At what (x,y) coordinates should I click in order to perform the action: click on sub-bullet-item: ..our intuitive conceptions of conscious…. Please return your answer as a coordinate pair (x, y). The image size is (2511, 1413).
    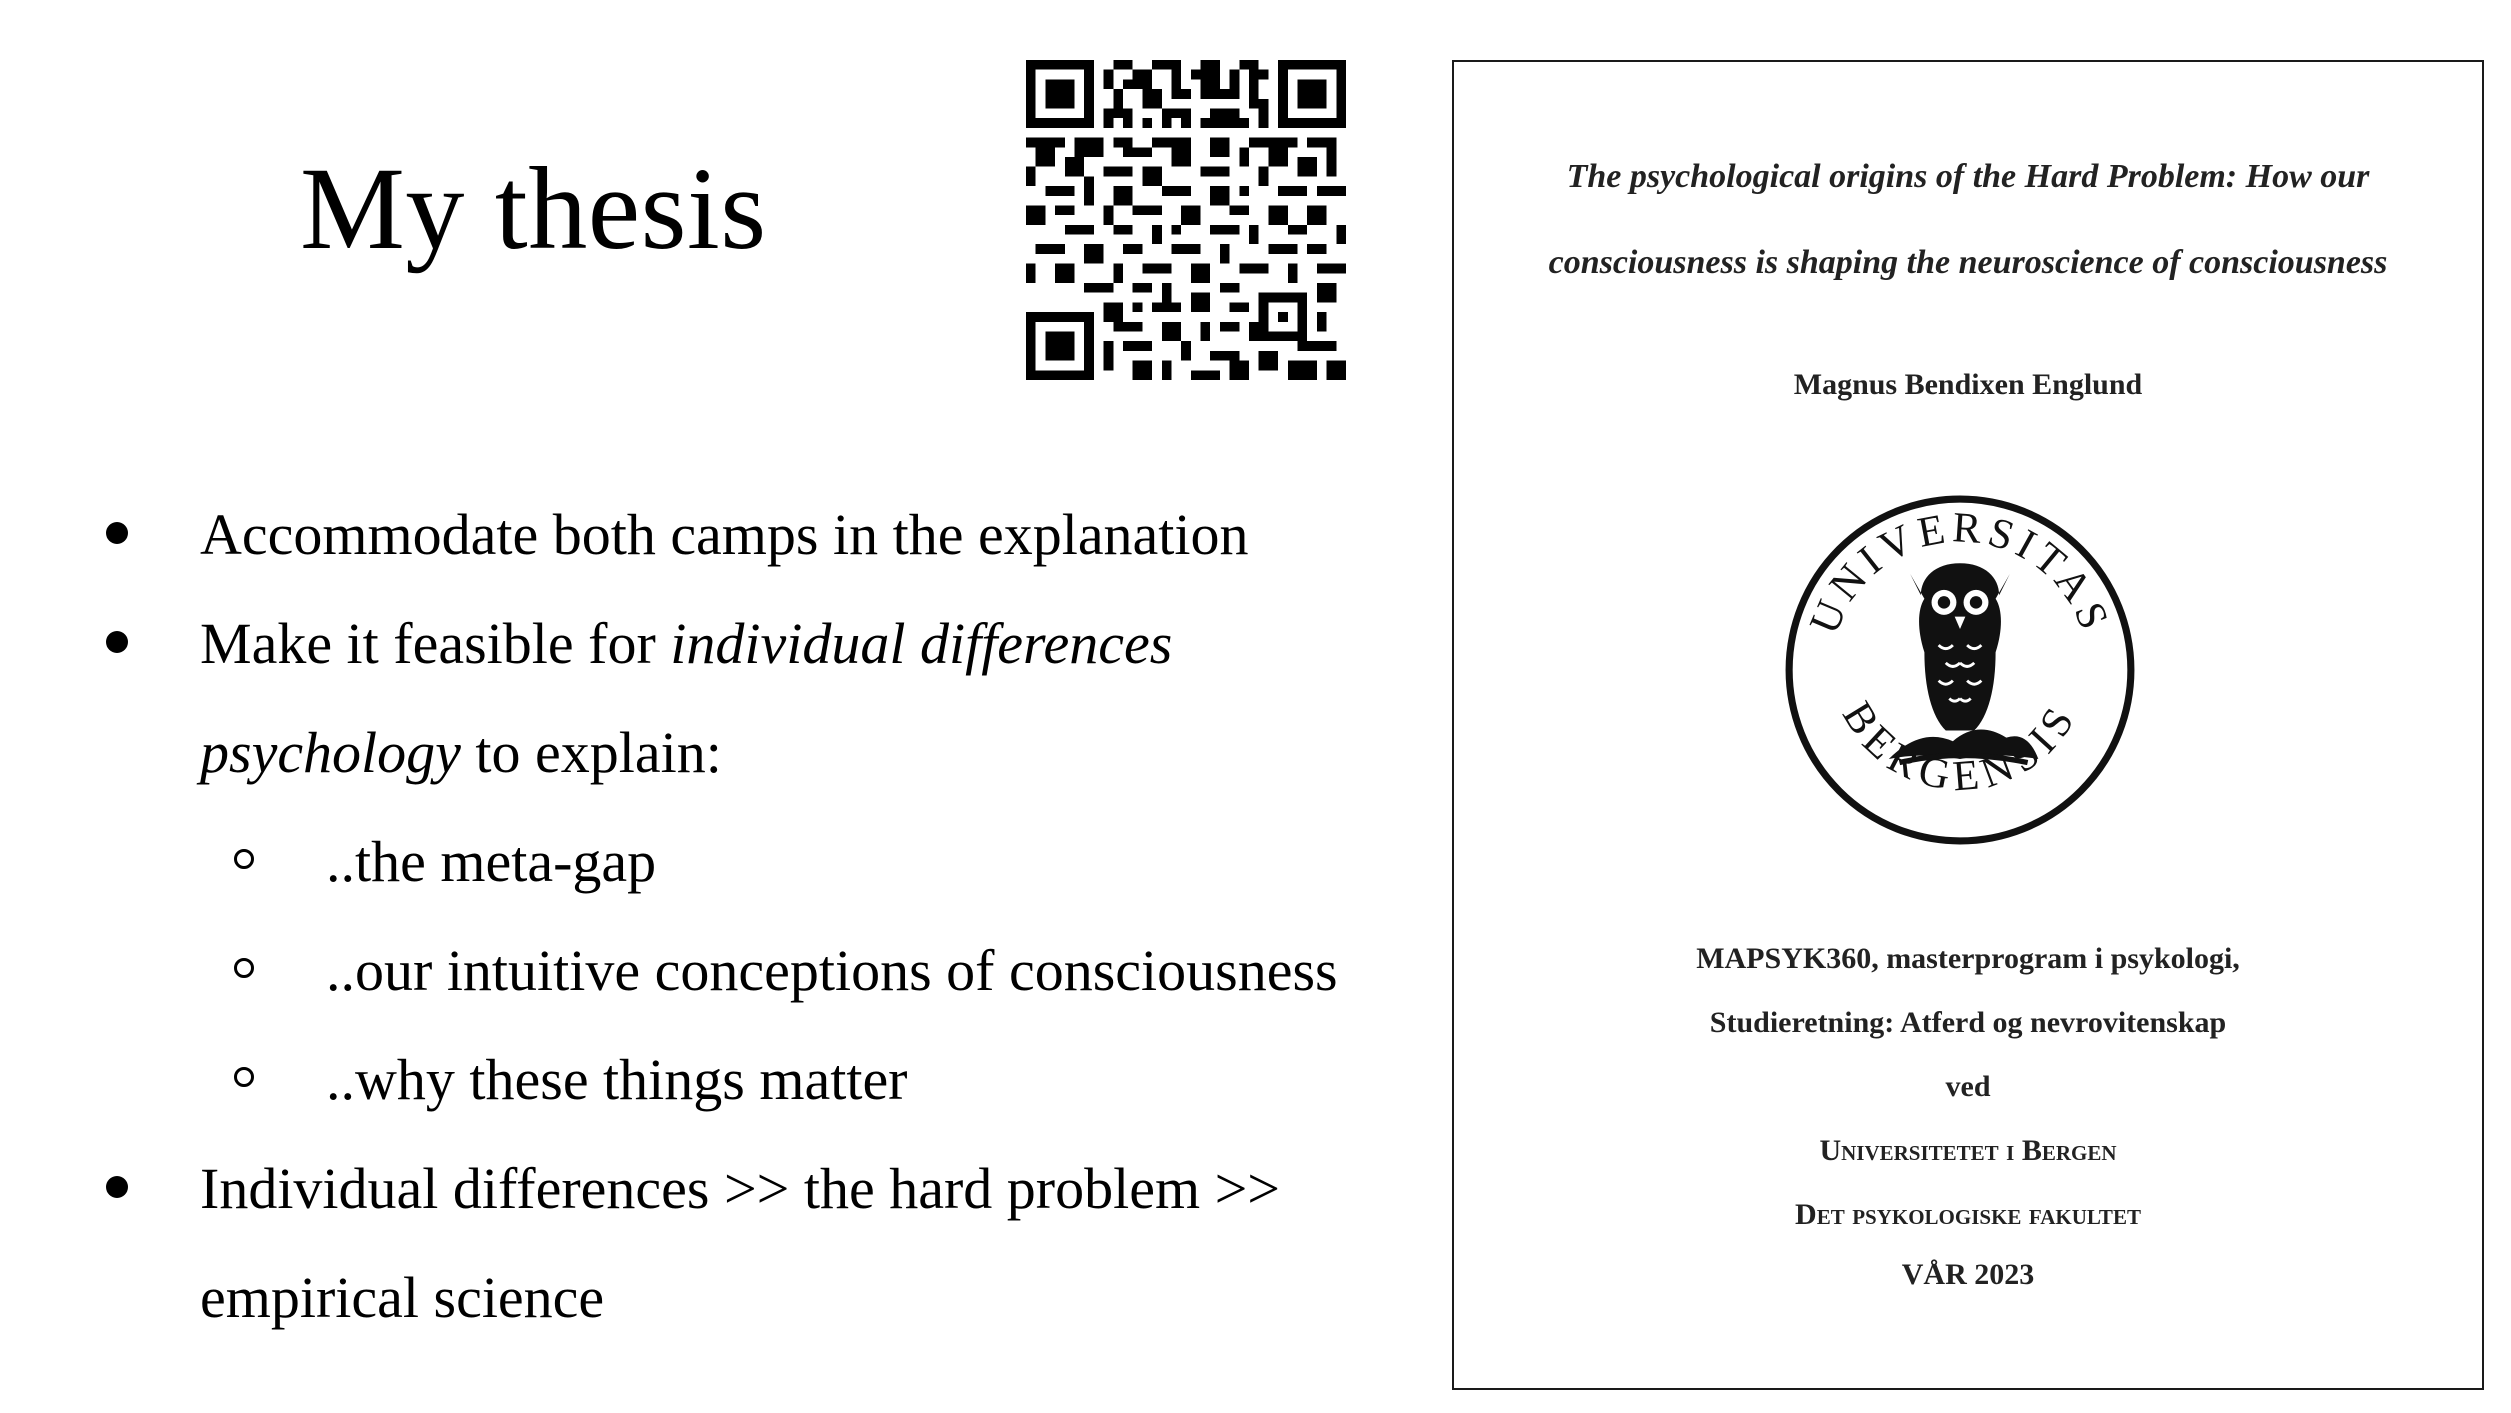
    Looking at the image, I should click on (832, 970).